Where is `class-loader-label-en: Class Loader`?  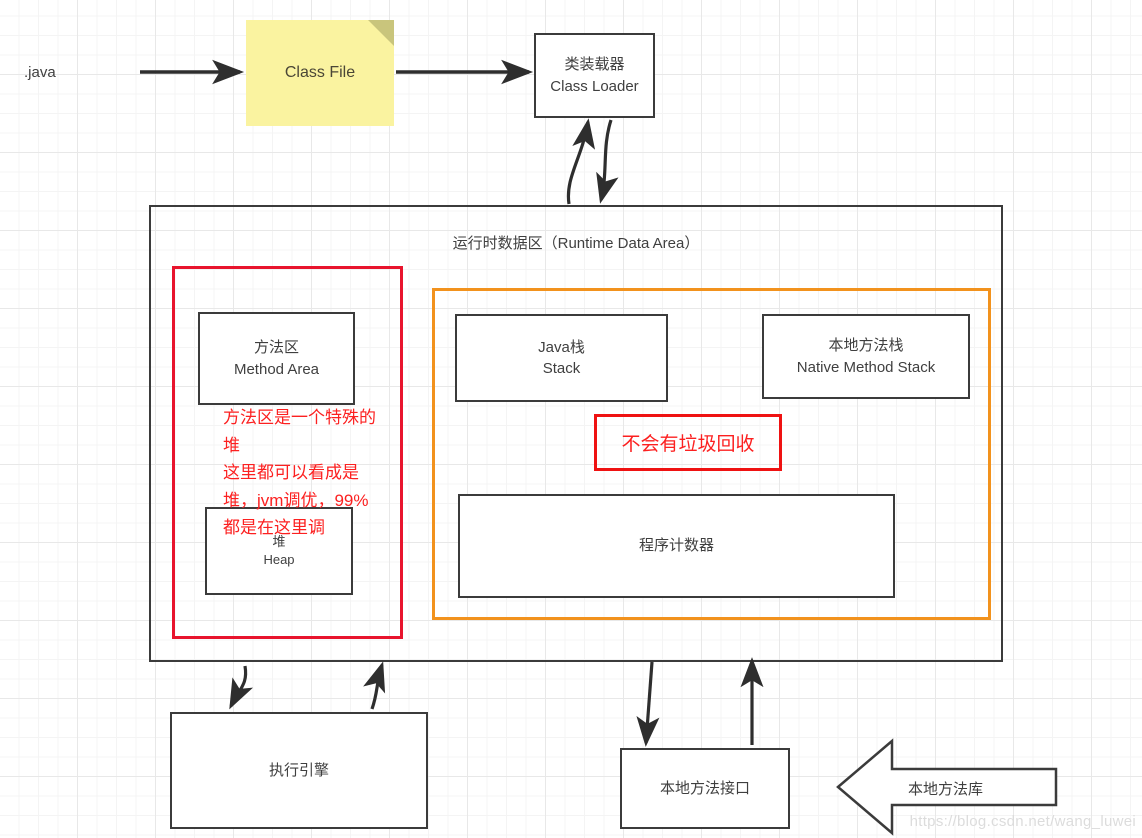 class-loader-label-en: Class Loader is located at coordinates (594, 86).